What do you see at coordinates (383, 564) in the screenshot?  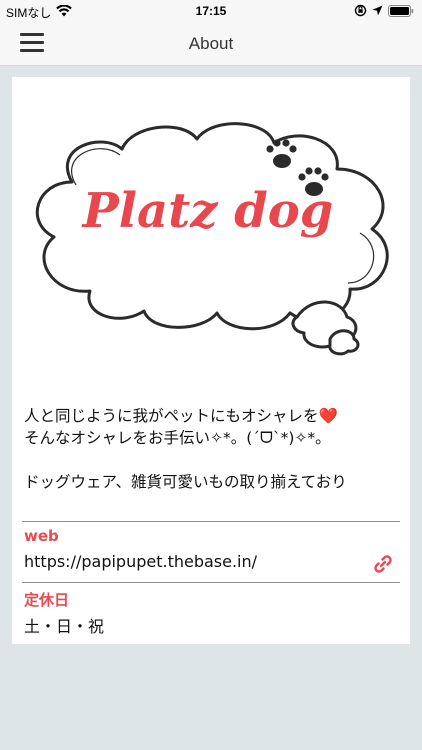 I see `link-icon` at bounding box center [383, 564].